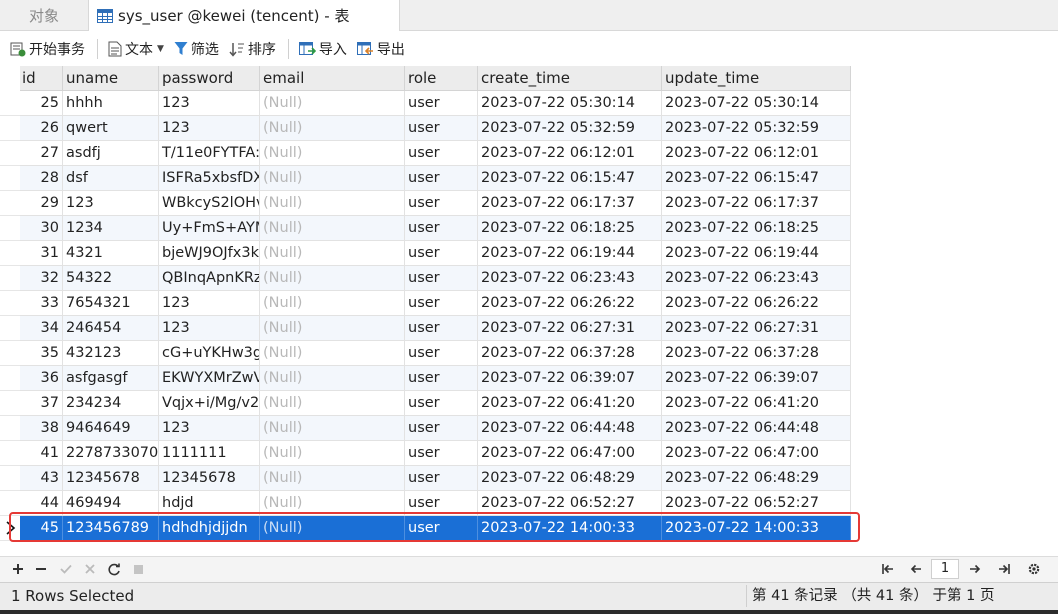 The height and width of the screenshot is (614, 1058). I want to click on cell-id: 43, so click(41, 478).